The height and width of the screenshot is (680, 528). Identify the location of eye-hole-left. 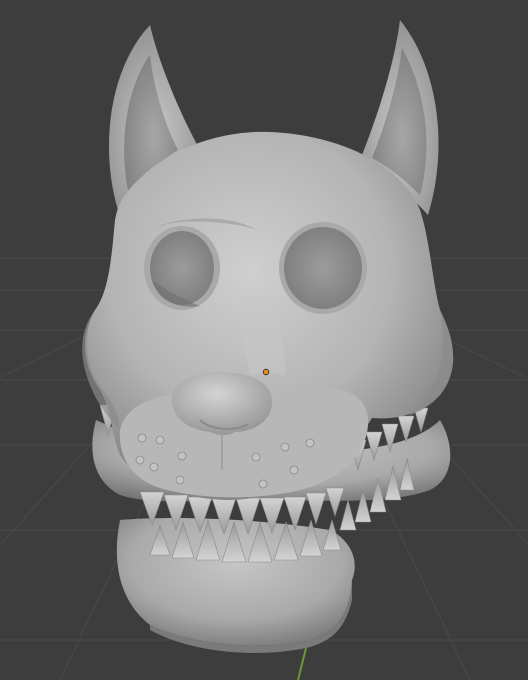
(182, 268).